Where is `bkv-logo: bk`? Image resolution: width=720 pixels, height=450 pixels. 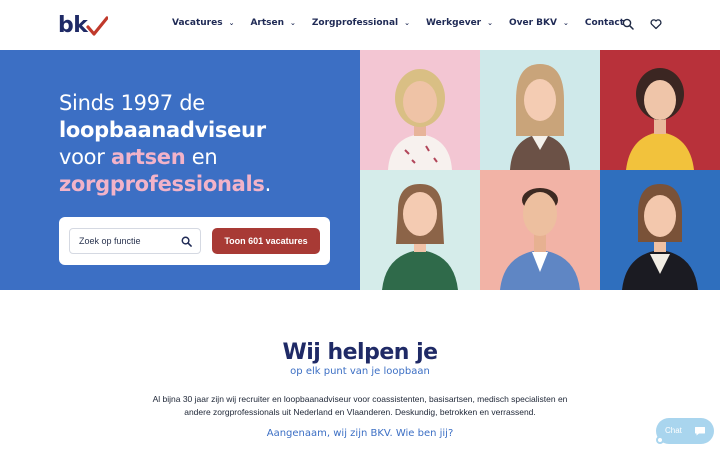 bkv-logo: bk is located at coordinates (83, 25).